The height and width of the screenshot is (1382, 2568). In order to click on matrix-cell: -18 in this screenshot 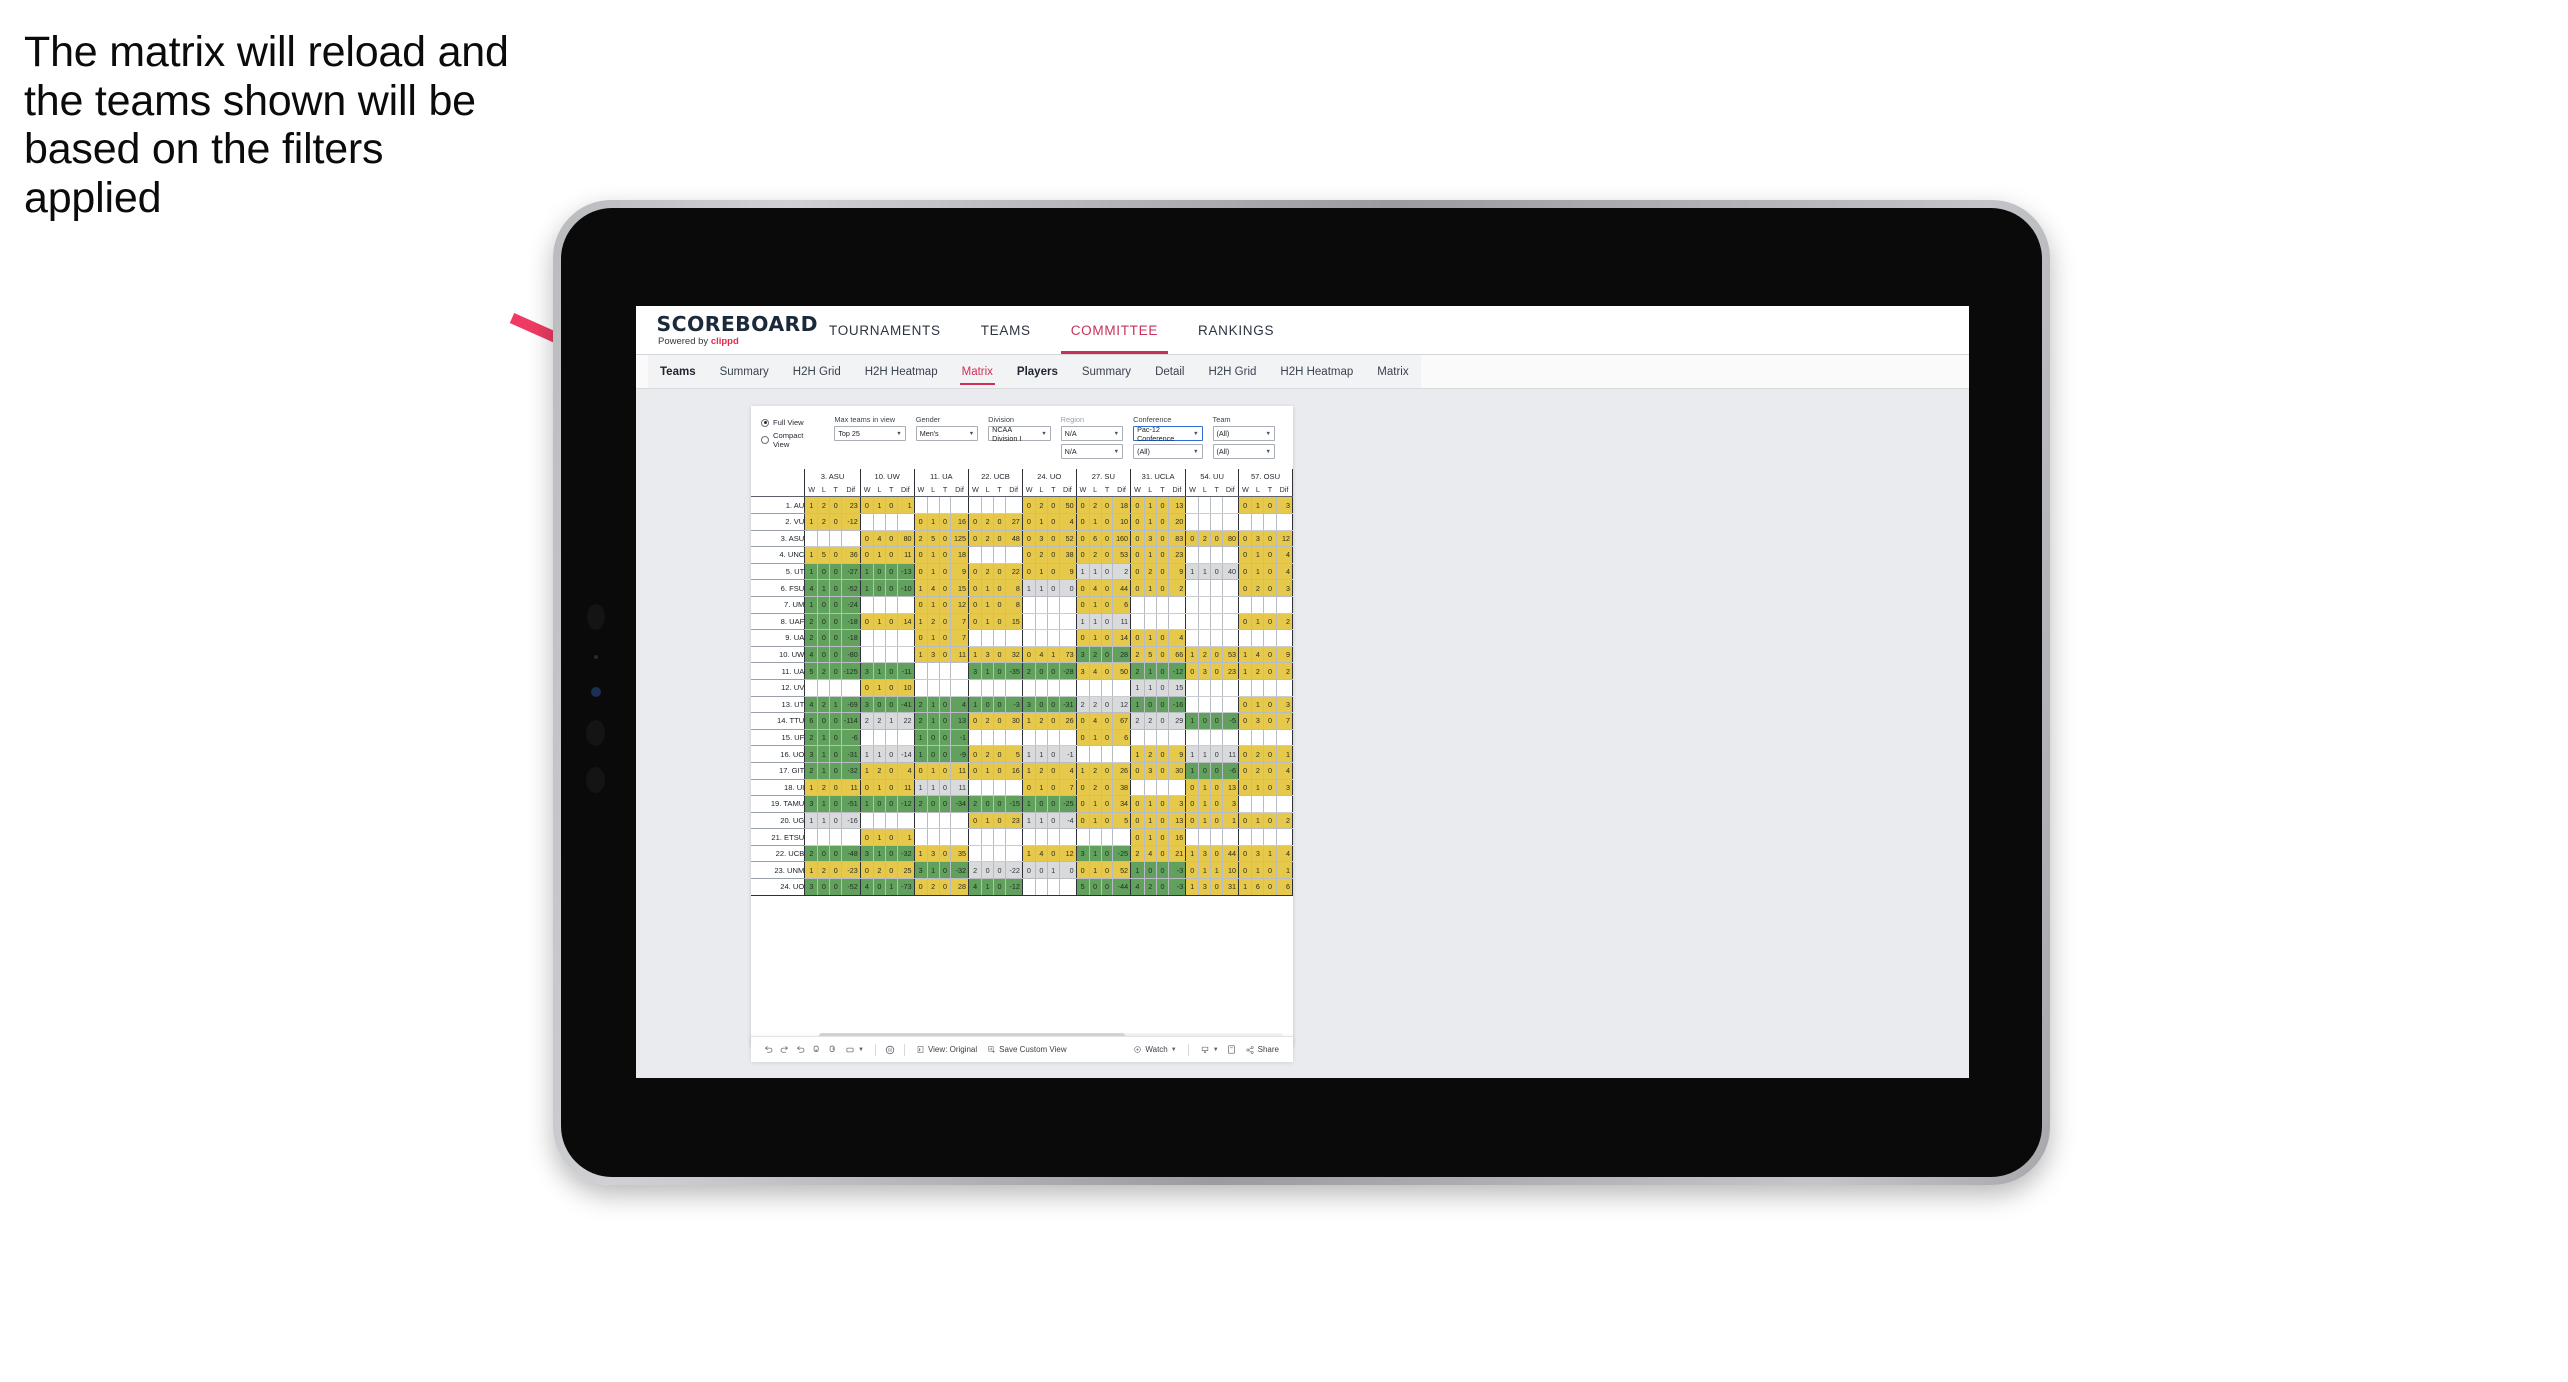, I will do `click(851, 638)`.